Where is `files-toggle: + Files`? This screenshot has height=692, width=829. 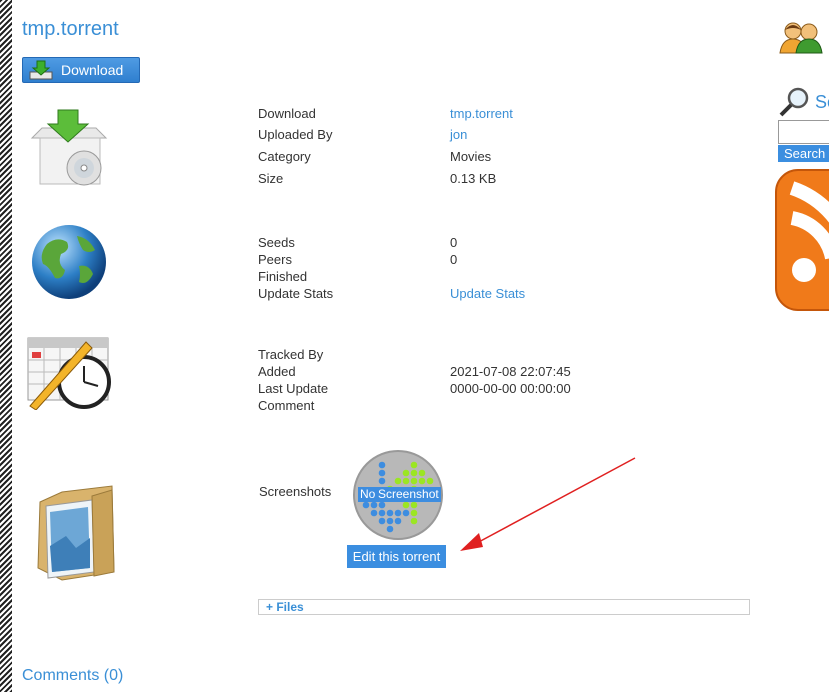
files-toggle: + Files is located at coordinates (285, 607).